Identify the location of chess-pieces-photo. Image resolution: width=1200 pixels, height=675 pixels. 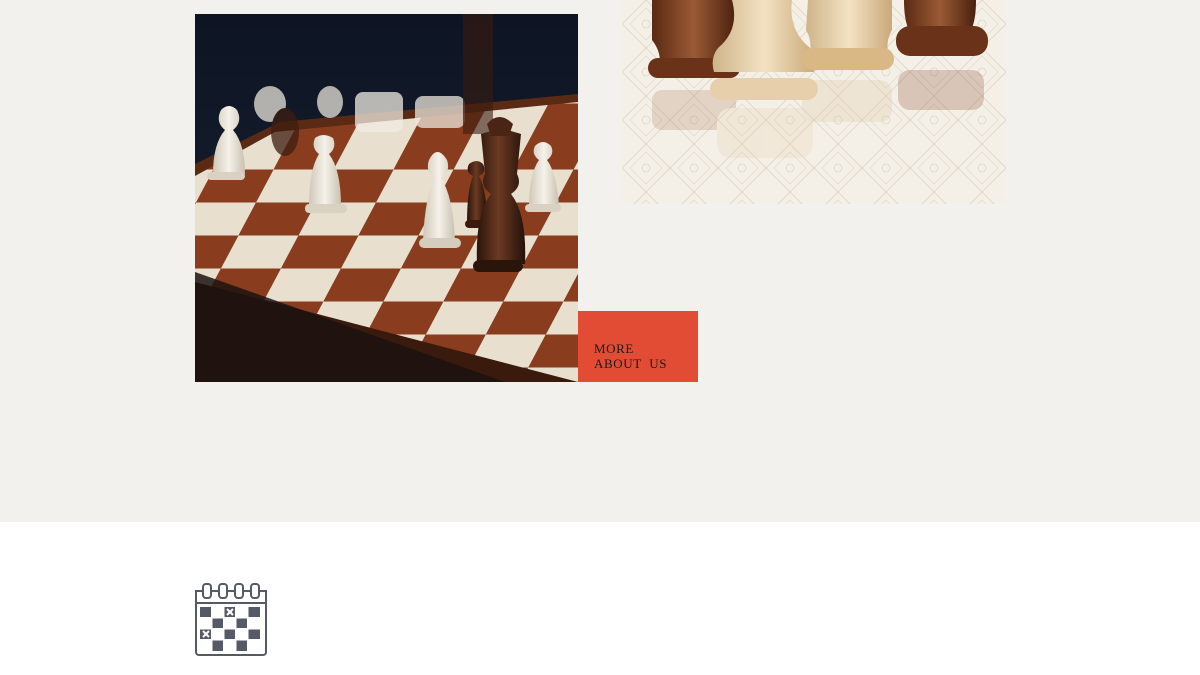
(814, 102).